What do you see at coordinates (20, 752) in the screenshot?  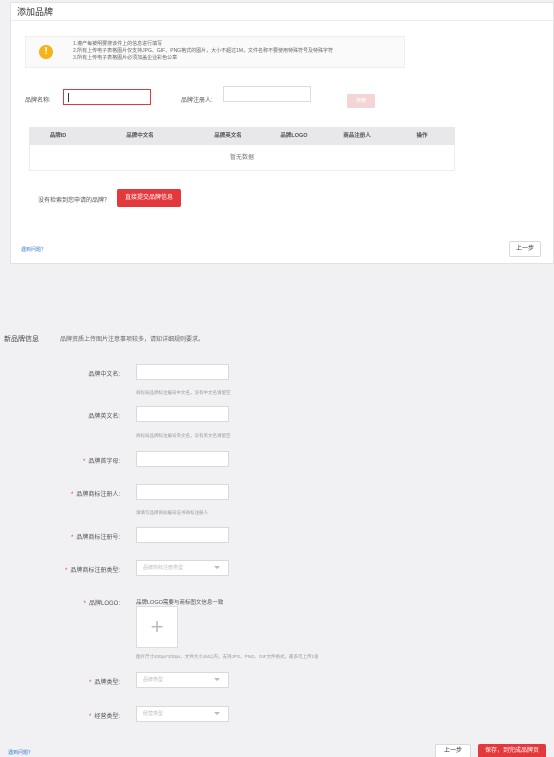 I see `help-link-bottom: 遇到问题？` at bounding box center [20, 752].